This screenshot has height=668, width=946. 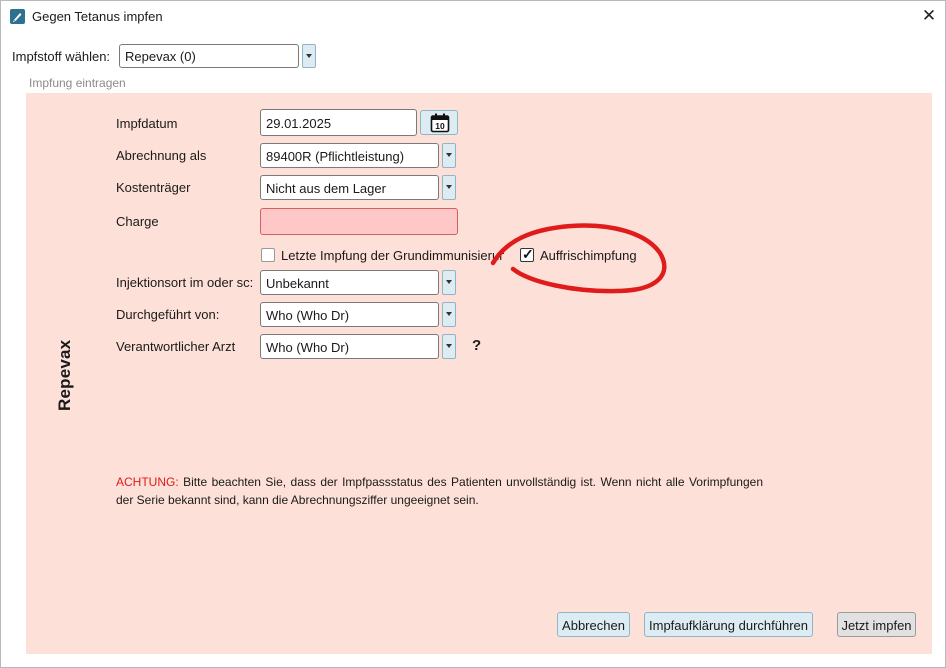 What do you see at coordinates (392, 255) in the screenshot?
I see `last-basic-checkbox-label: Letzte Impfung der Grundimmunisierung` at bounding box center [392, 255].